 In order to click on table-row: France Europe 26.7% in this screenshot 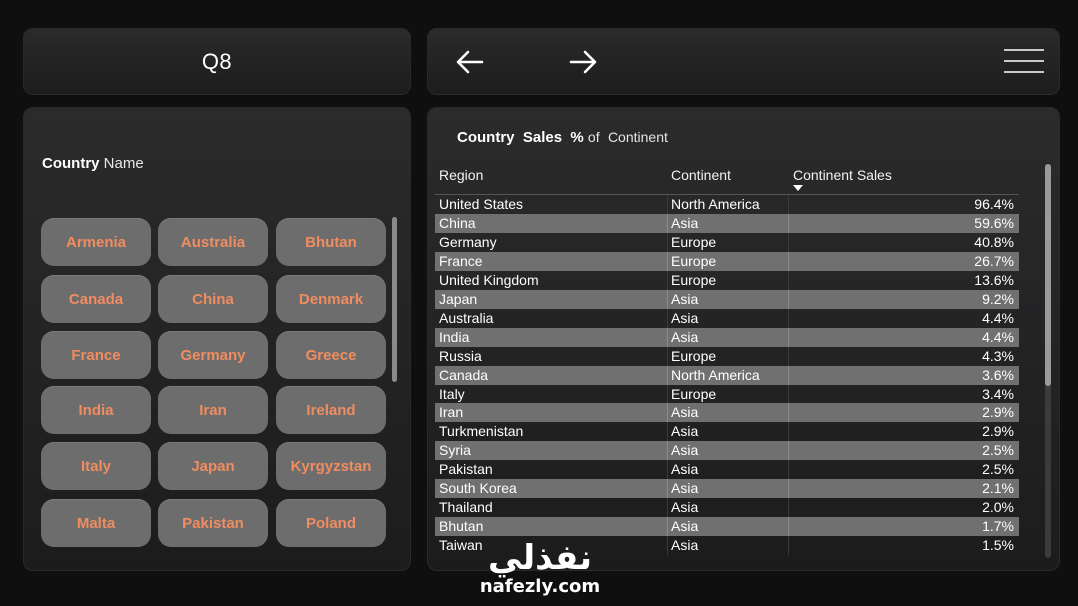, I will do `click(727, 261)`.